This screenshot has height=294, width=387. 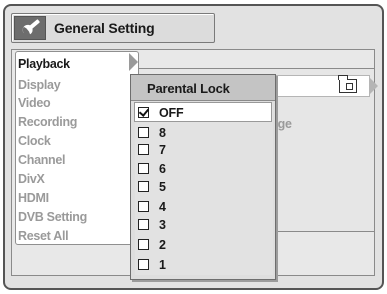 What do you see at coordinates (44, 64) in the screenshot?
I see `menu-item-playback: Playback` at bounding box center [44, 64].